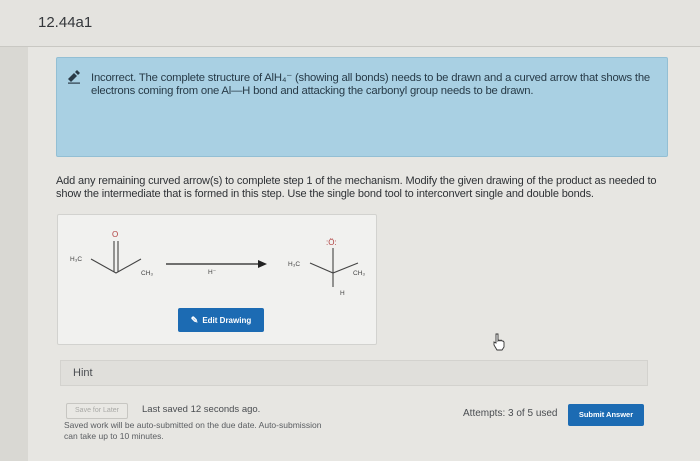 The height and width of the screenshot is (461, 700). I want to click on reagent-hydride: H⁻, so click(212, 272).